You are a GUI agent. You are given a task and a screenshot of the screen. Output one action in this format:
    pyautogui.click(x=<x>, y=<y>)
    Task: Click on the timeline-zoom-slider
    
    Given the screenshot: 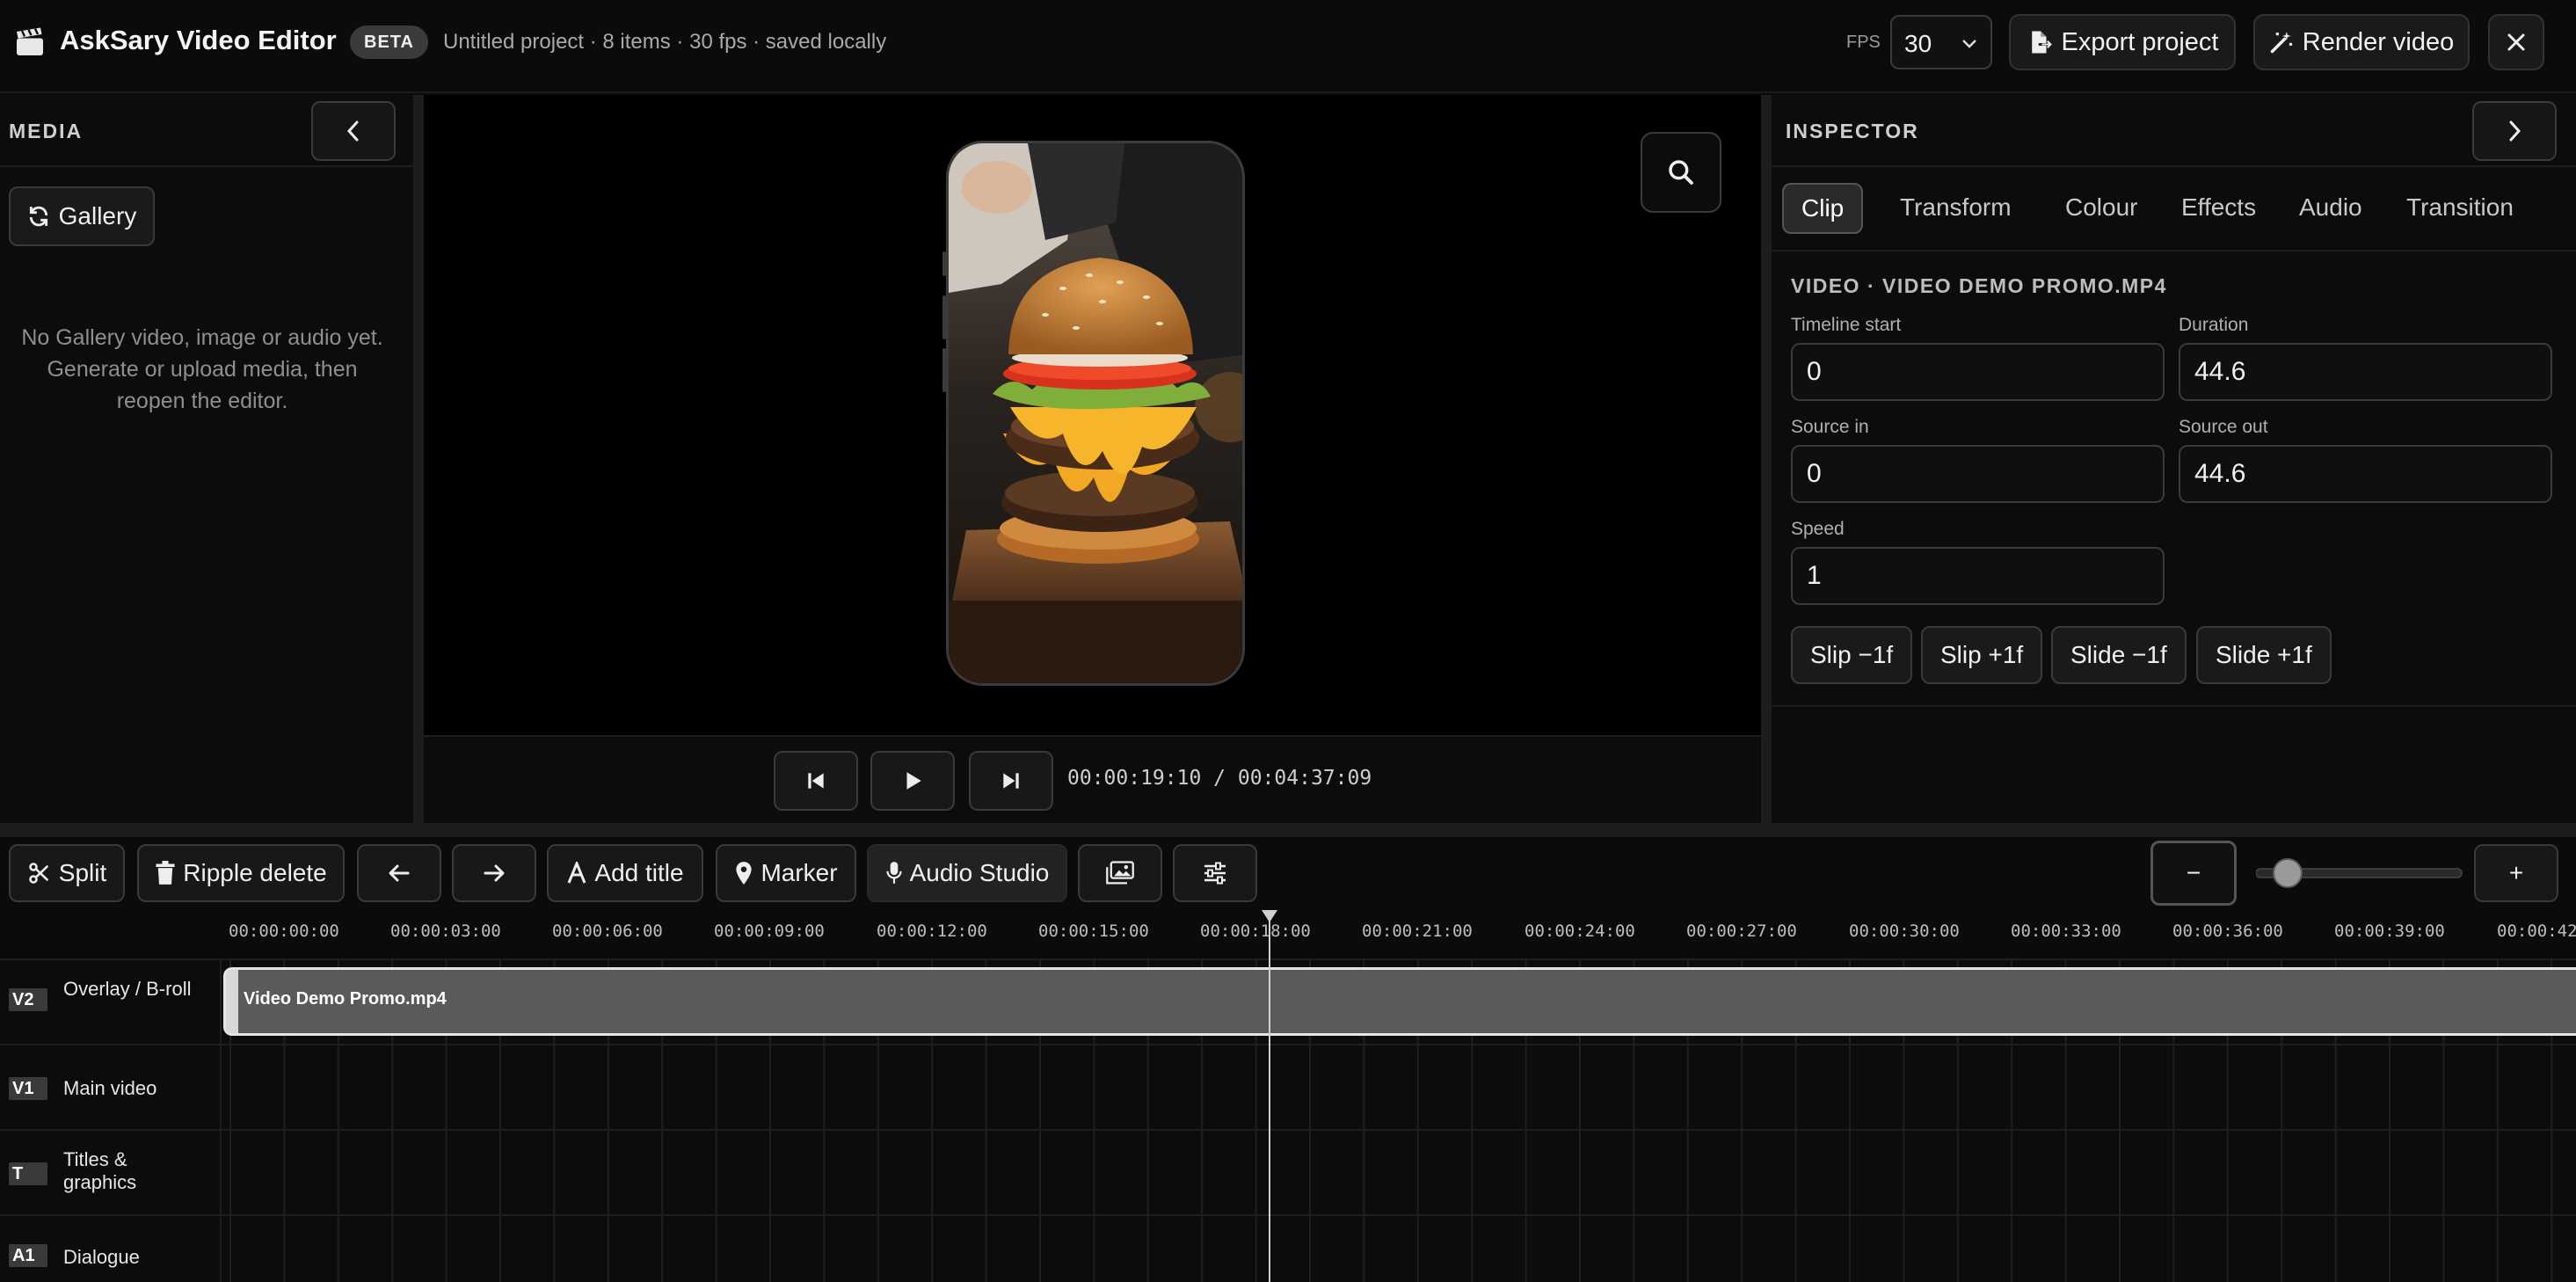 What is the action you would take?
    pyautogui.click(x=2359, y=873)
    